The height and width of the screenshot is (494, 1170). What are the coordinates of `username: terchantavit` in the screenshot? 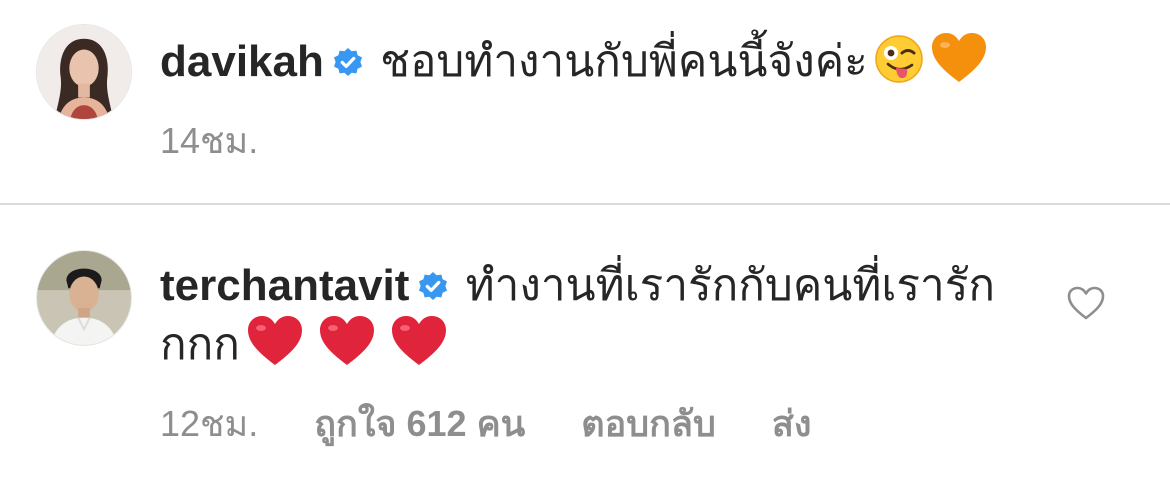 It's located at (284, 285).